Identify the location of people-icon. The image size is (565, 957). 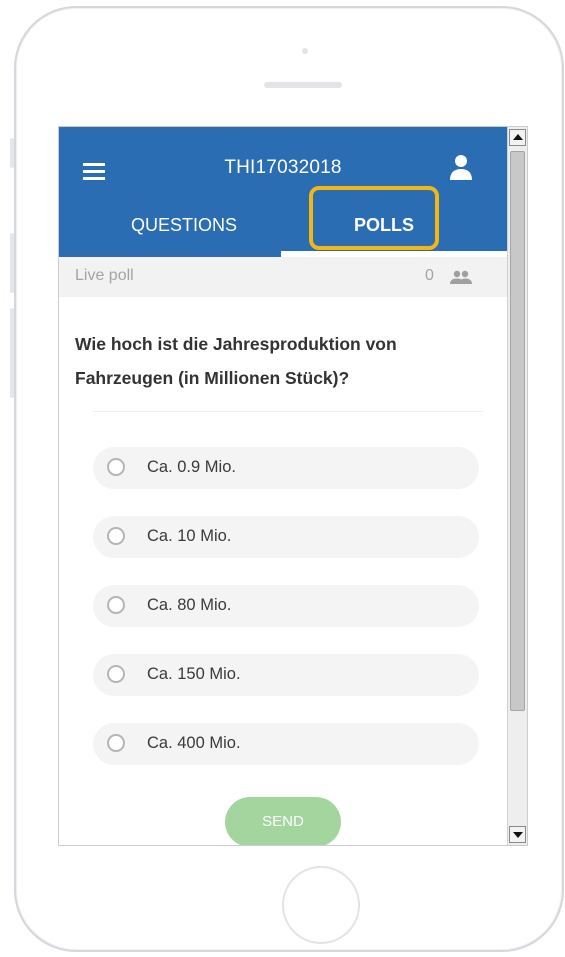
(461, 277).